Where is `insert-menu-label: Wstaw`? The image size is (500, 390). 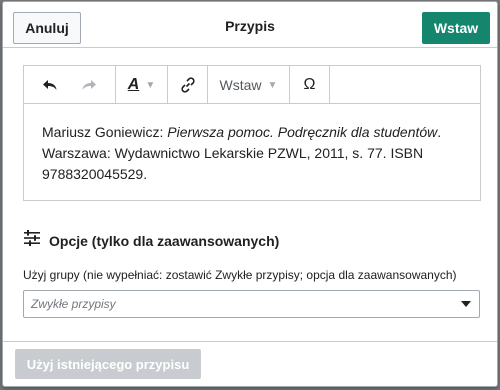
insert-menu-label: Wstaw is located at coordinates (240, 85).